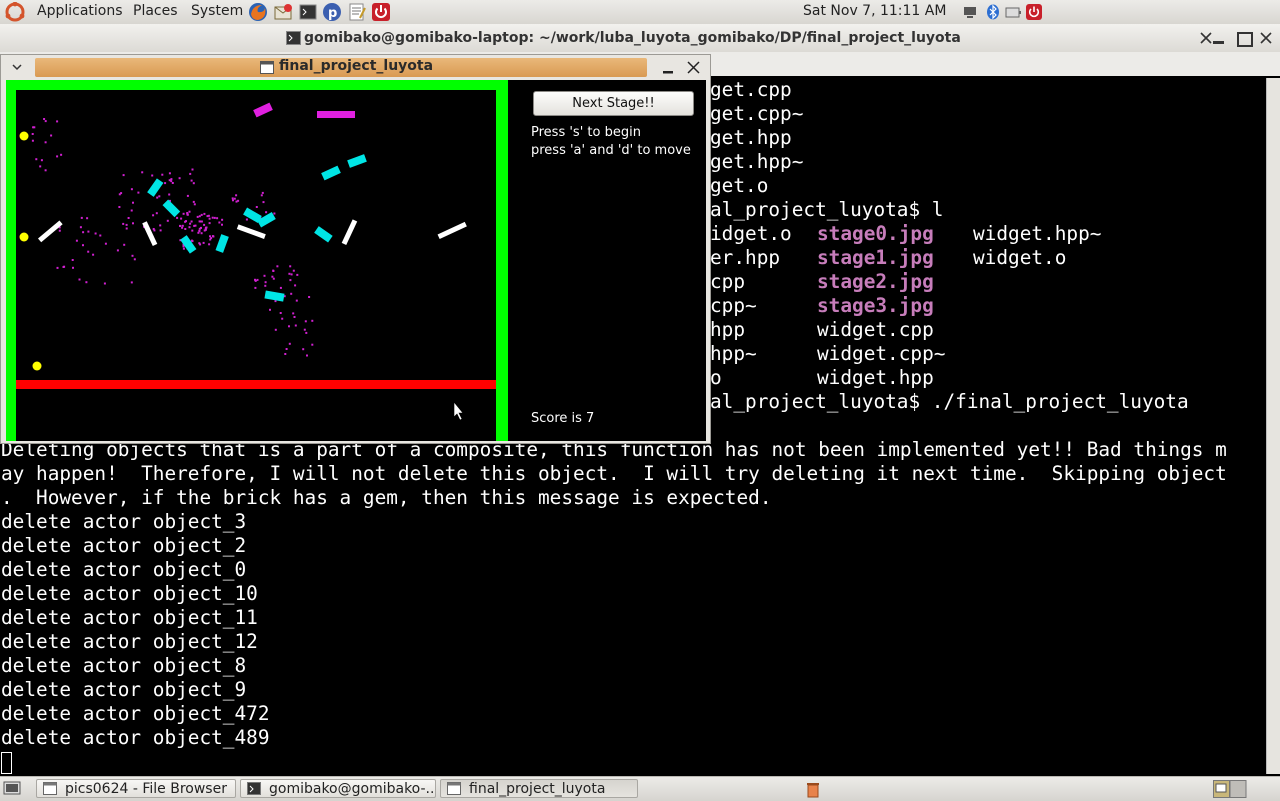 The width and height of the screenshot is (1280, 801). What do you see at coordinates (80, 11) in the screenshot?
I see `applications-menu: Applications` at bounding box center [80, 11].